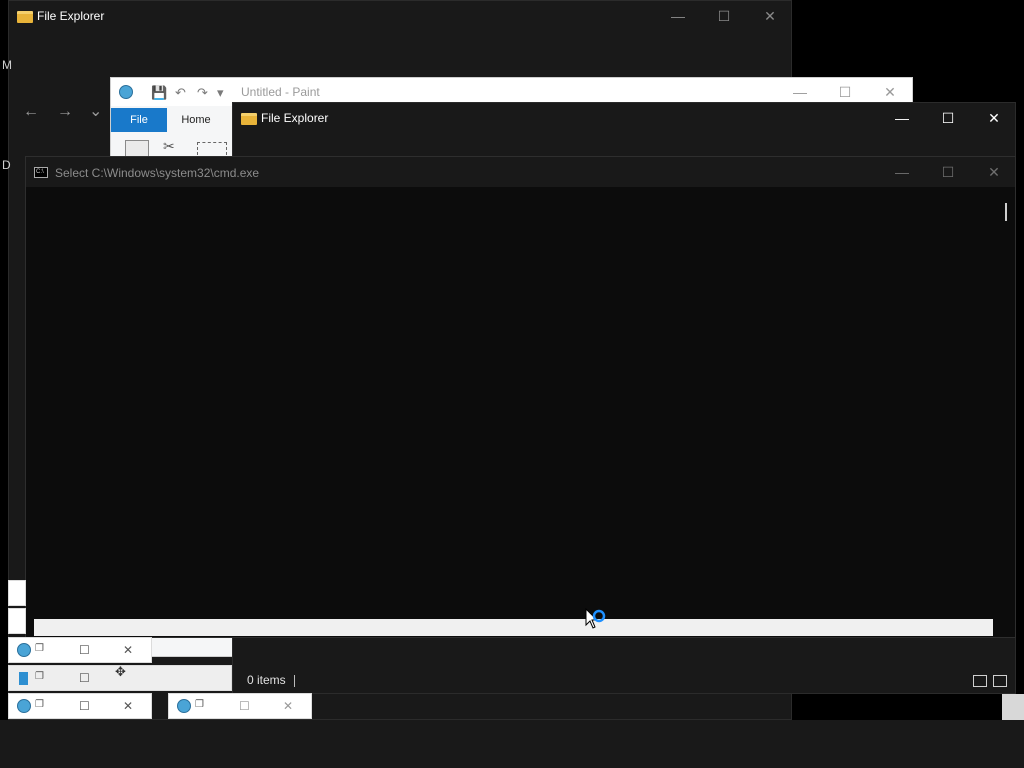 The width and height of the screenshot is (1024, 768). Describe the element at coordinates (1013, 707) in the screenshot. I see `window-edge-fragment` at that location.